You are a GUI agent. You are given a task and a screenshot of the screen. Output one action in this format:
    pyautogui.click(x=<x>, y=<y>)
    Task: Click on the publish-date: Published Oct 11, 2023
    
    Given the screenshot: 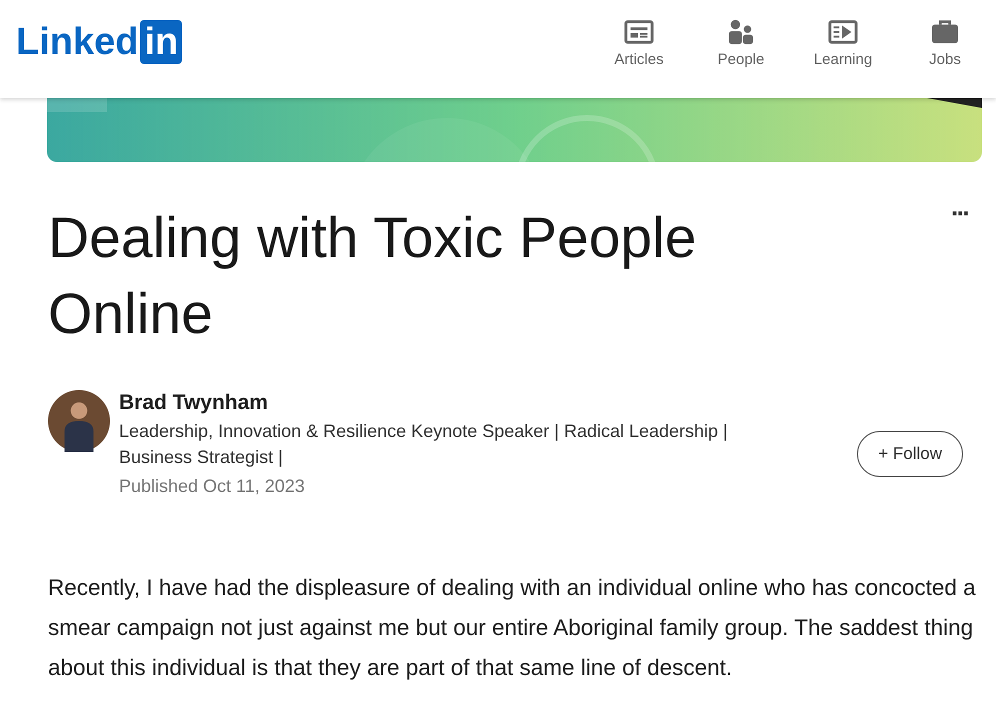 What is the action you would take?
    pyautogui.click(x=212, y=486)
    